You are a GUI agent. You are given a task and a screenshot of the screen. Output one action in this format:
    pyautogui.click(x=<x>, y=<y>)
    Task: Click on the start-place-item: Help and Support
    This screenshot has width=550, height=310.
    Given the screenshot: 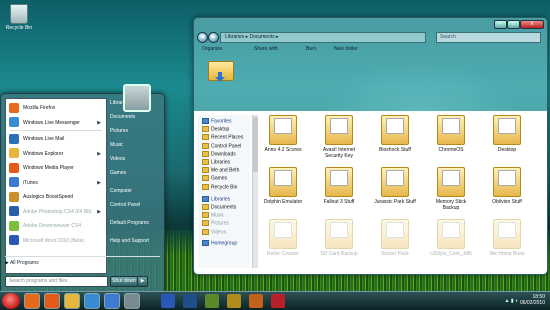 What is the action you would take?
    pyautogui.click(x=129, y=241)
    